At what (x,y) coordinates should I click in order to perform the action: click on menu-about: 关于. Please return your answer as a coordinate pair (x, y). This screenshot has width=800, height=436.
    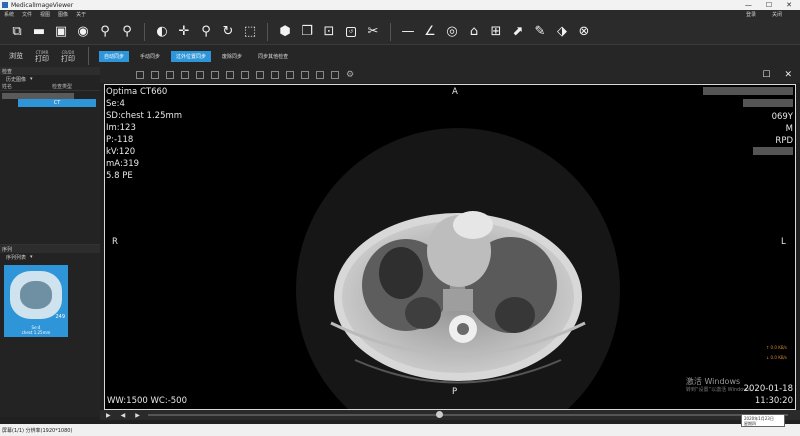
    Looking at the image, I should click on (81, 14).